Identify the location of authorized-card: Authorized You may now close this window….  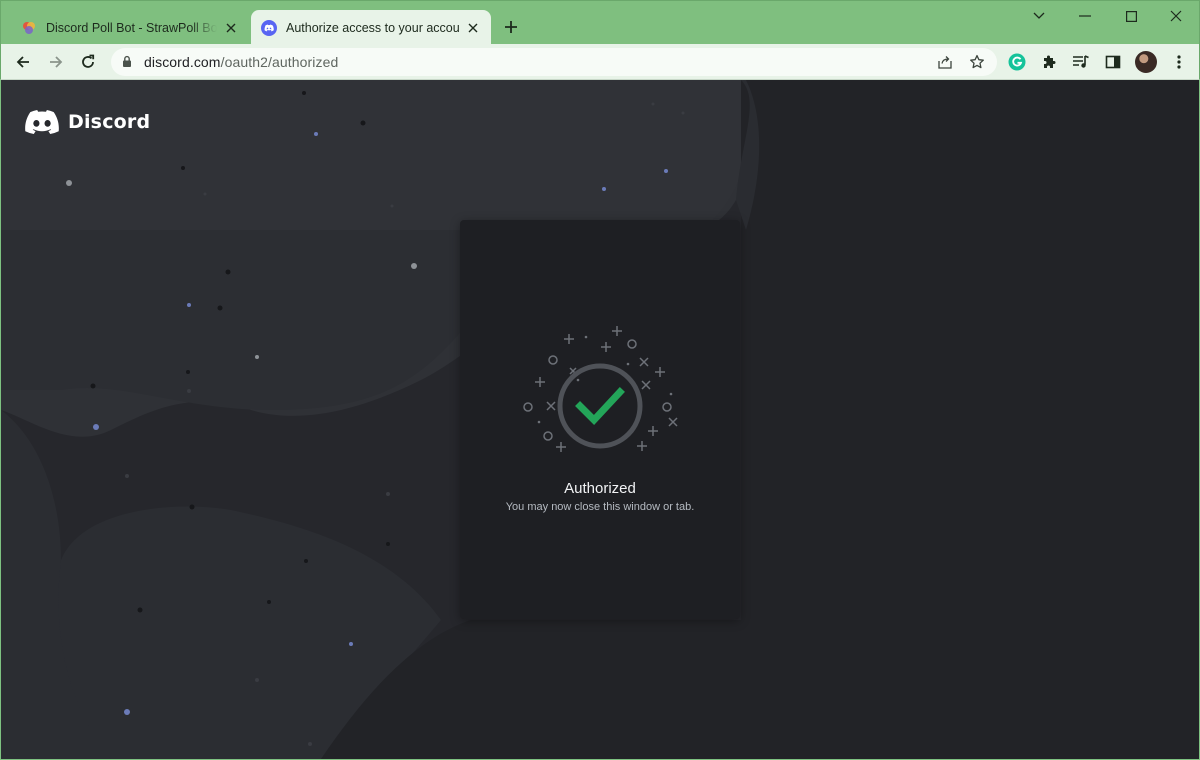
(600, 419).